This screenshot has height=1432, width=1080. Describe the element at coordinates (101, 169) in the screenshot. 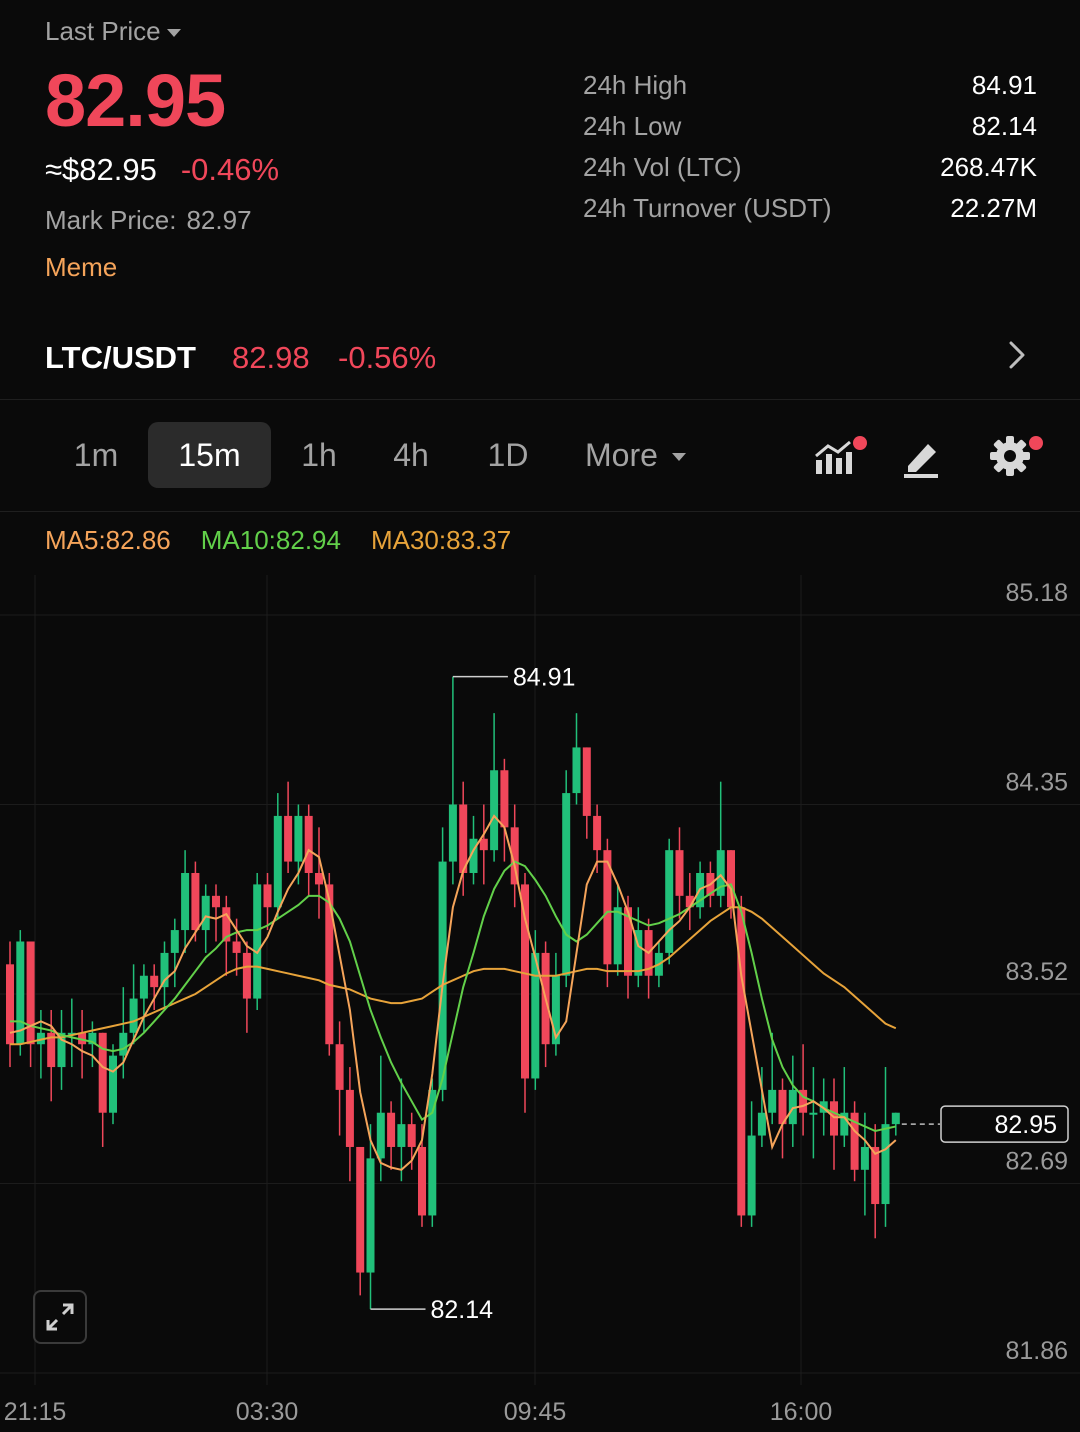

I see `usd-price: ≈$82.95` at that location.